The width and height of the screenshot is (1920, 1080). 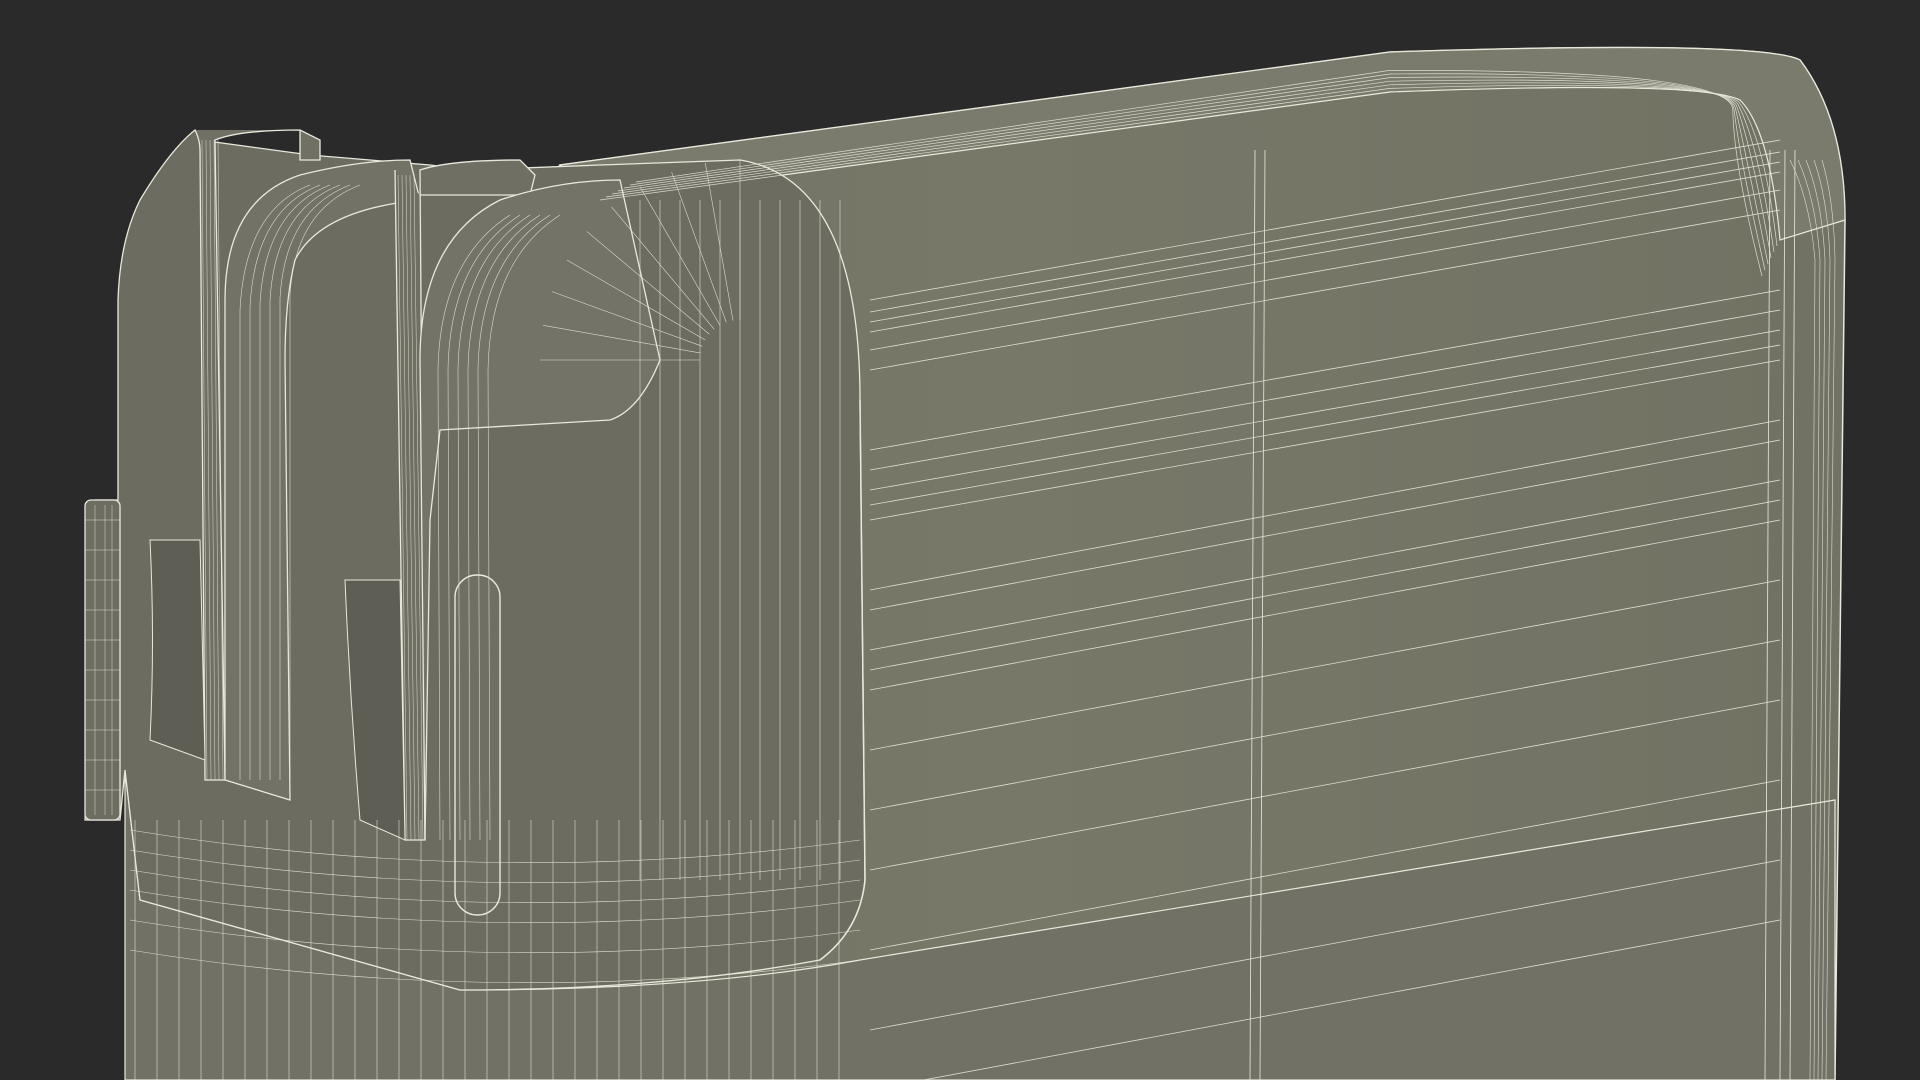 I want to click on side-tab, so click(x=102, y=660).